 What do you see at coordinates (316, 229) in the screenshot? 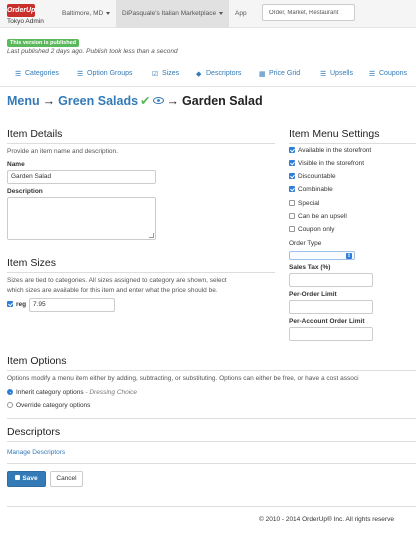
I see `checkbox-label: Coupon only` at bounding box center [316, 229].